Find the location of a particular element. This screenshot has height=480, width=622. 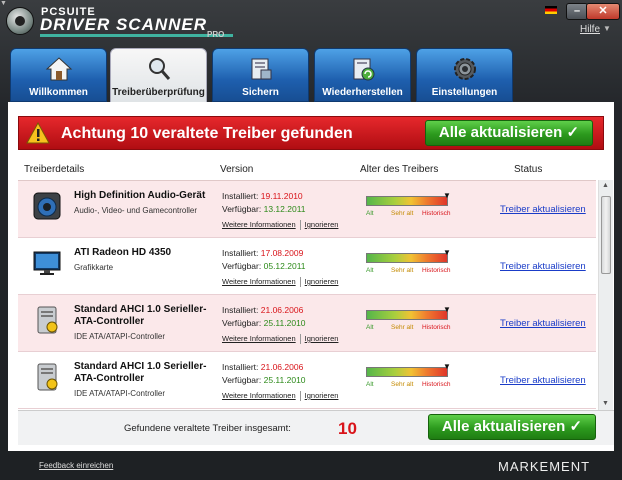

scroll-thumb is located at coordinates (606, 235).